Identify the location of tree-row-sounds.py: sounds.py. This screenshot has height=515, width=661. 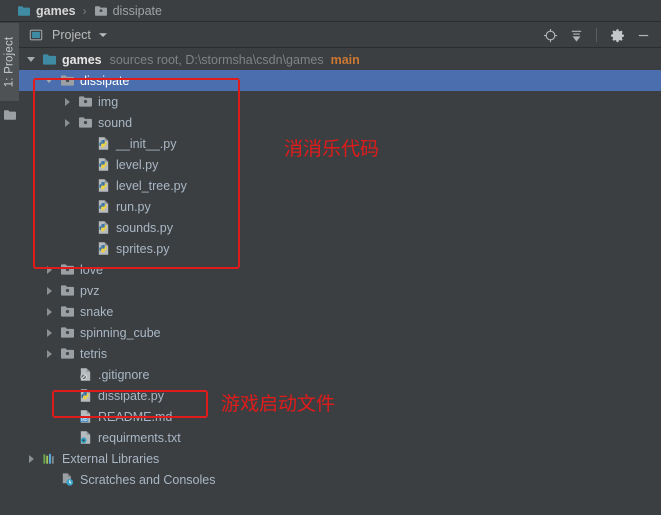
(340, 227).